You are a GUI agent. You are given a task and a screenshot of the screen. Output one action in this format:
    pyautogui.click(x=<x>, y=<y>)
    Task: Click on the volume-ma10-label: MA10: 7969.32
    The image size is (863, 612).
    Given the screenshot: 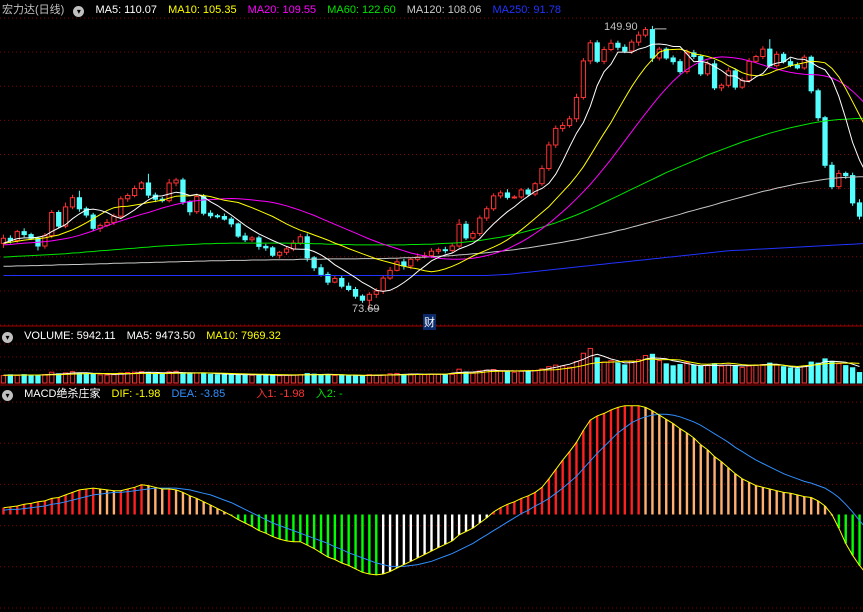 What is the action you would take?
    pyautogui.click(x=243, y=336)
    